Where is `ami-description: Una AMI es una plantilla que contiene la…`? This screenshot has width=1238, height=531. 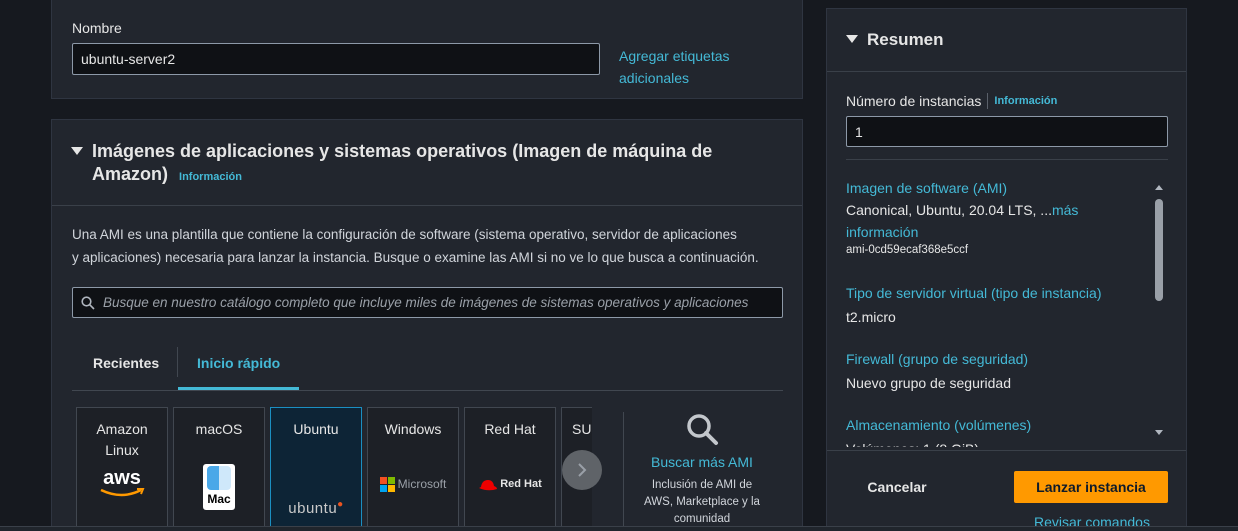
ami-description: Una AMI es una plantilla que contiene la… is located at coordinates (415, 246).